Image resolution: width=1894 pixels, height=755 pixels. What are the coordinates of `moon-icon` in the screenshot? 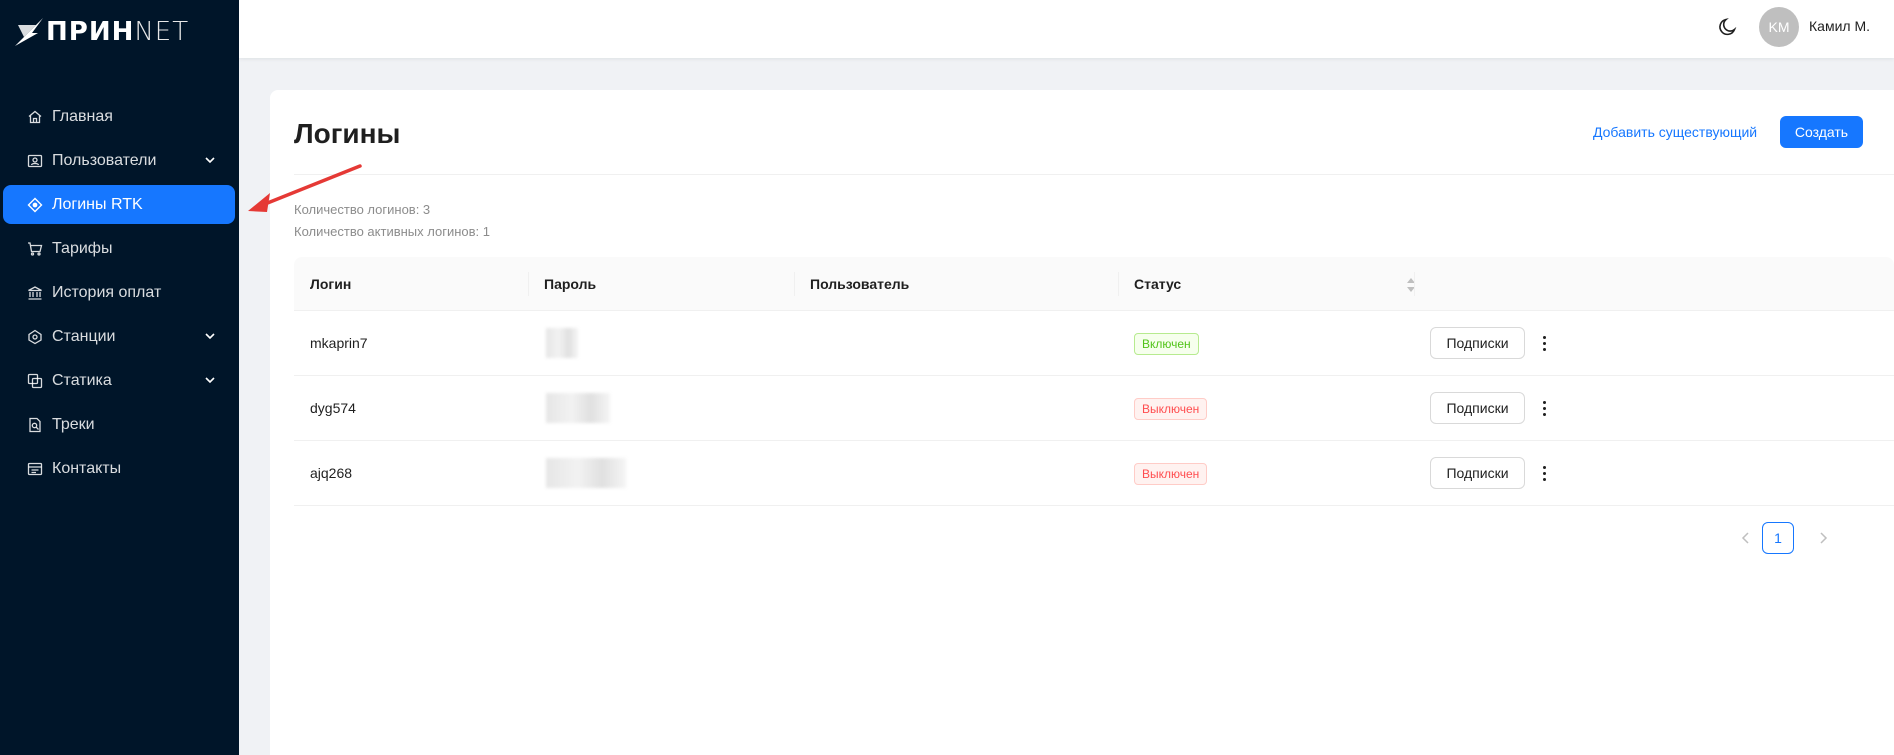 It's located at (1728, 27).